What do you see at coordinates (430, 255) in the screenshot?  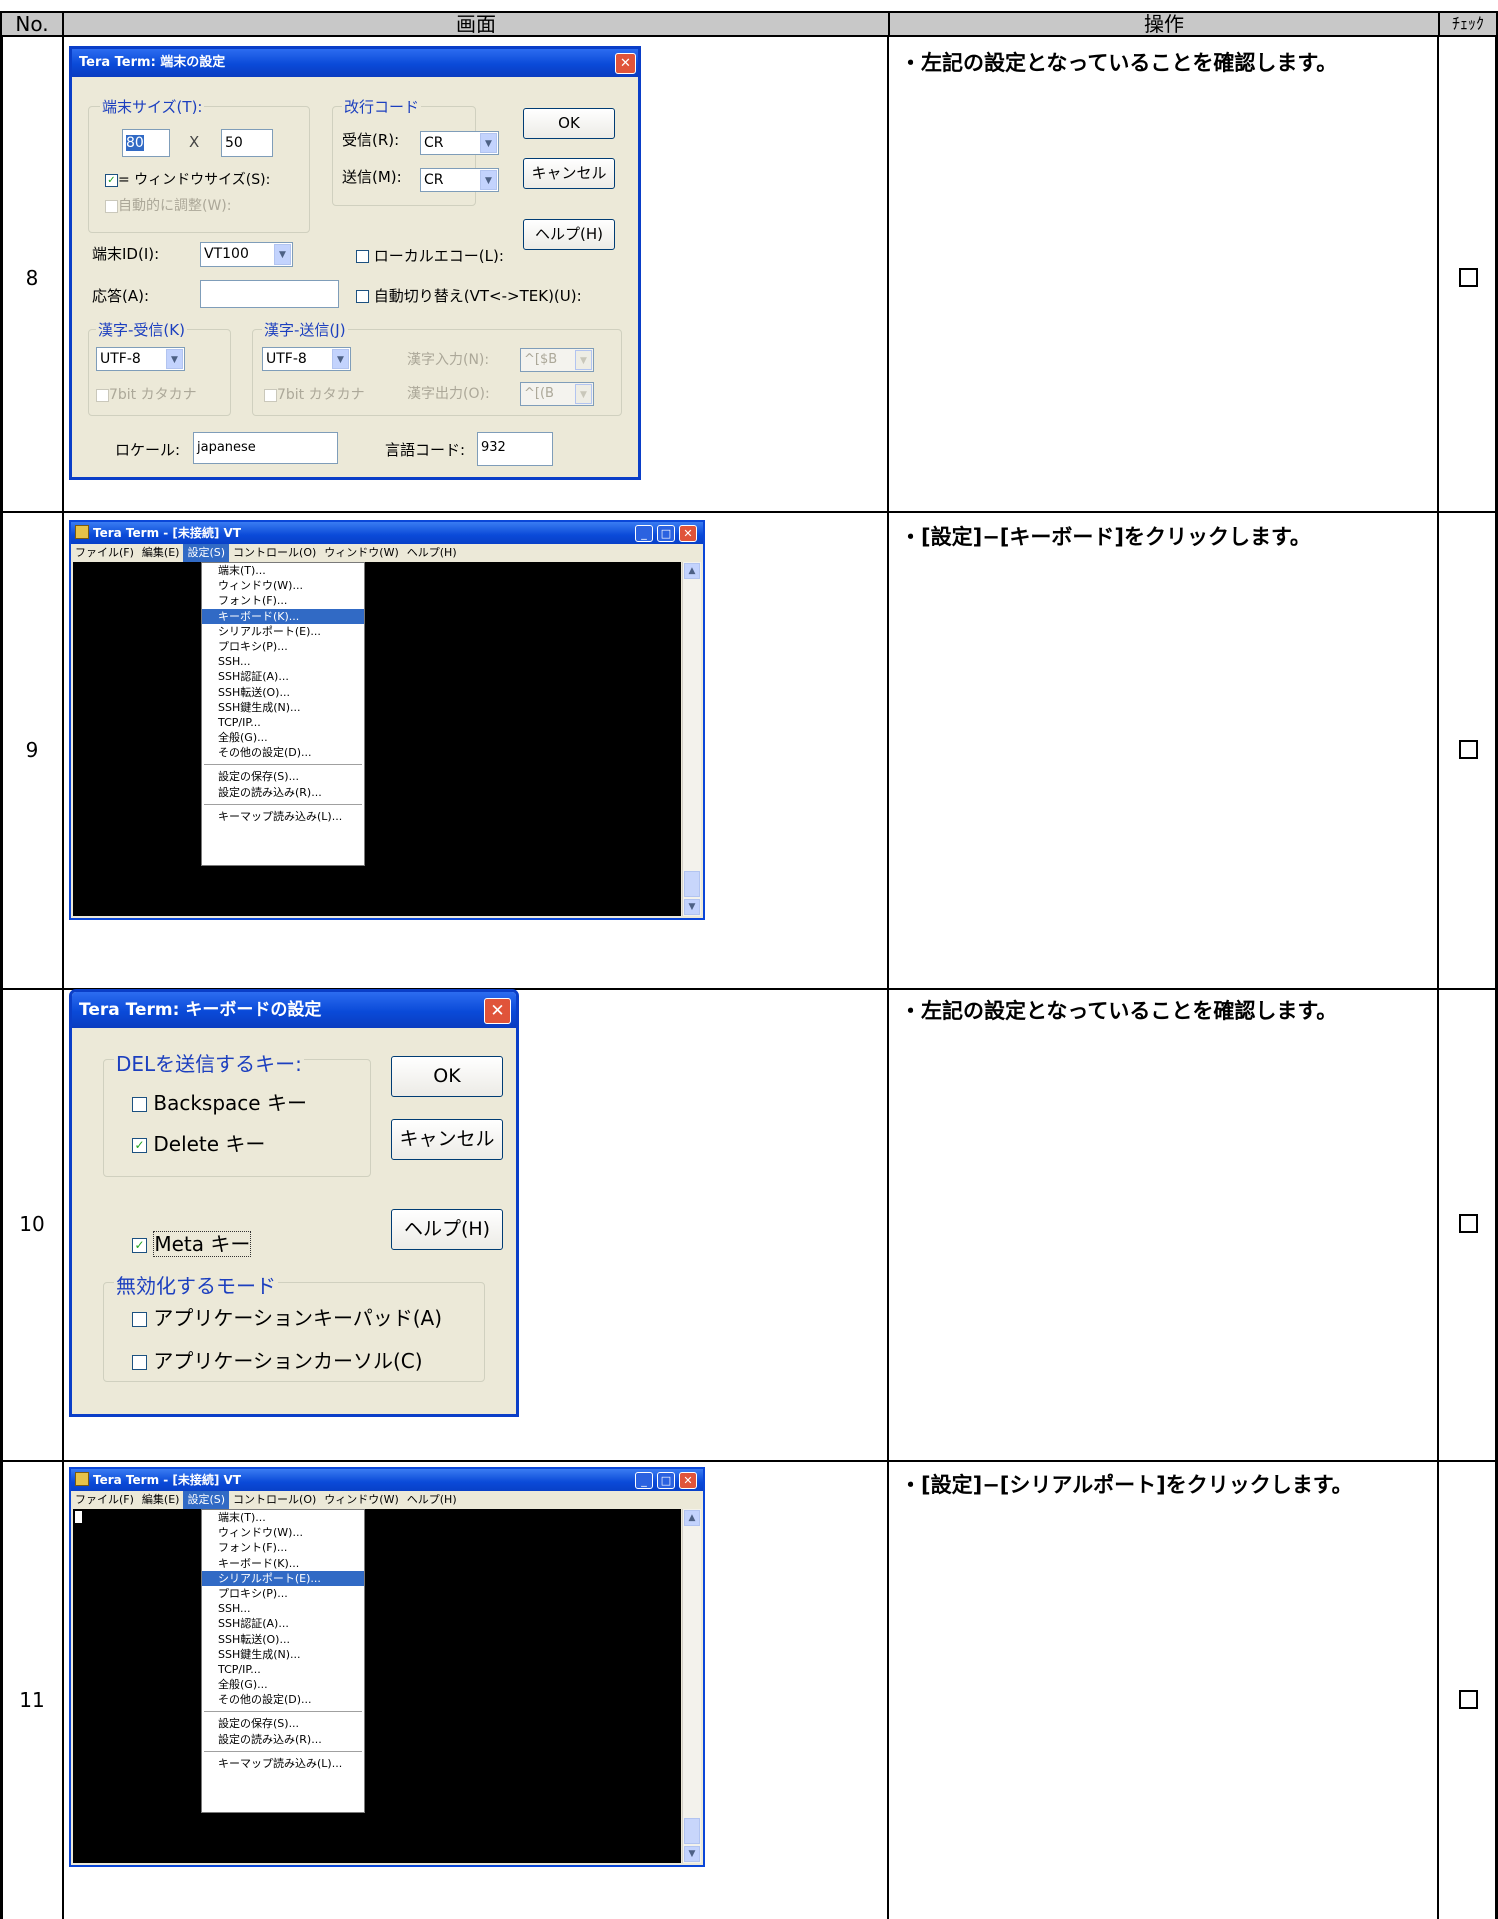 I see `local-echo-checkbox: ローカルエコー(L):` at bounding box center [430, 255].